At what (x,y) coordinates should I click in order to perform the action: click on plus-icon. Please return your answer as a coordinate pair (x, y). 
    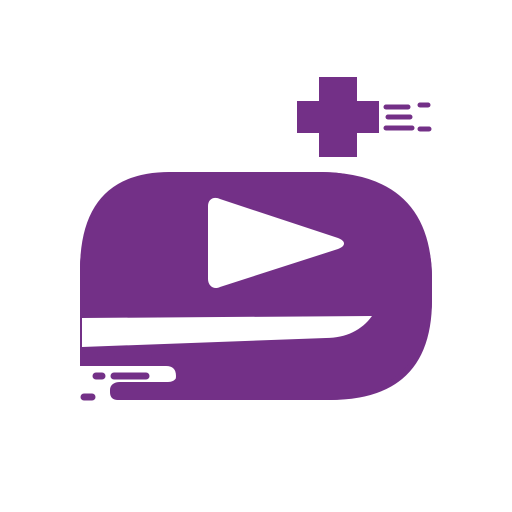
    Looking at the image, I should click on (338, 117).